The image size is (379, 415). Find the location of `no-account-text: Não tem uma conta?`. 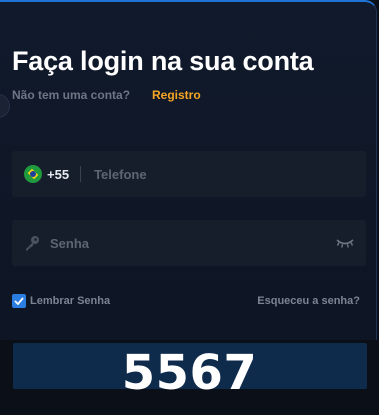

no-account-text: Não tem uma conta? is located at coordinates (71, 95).